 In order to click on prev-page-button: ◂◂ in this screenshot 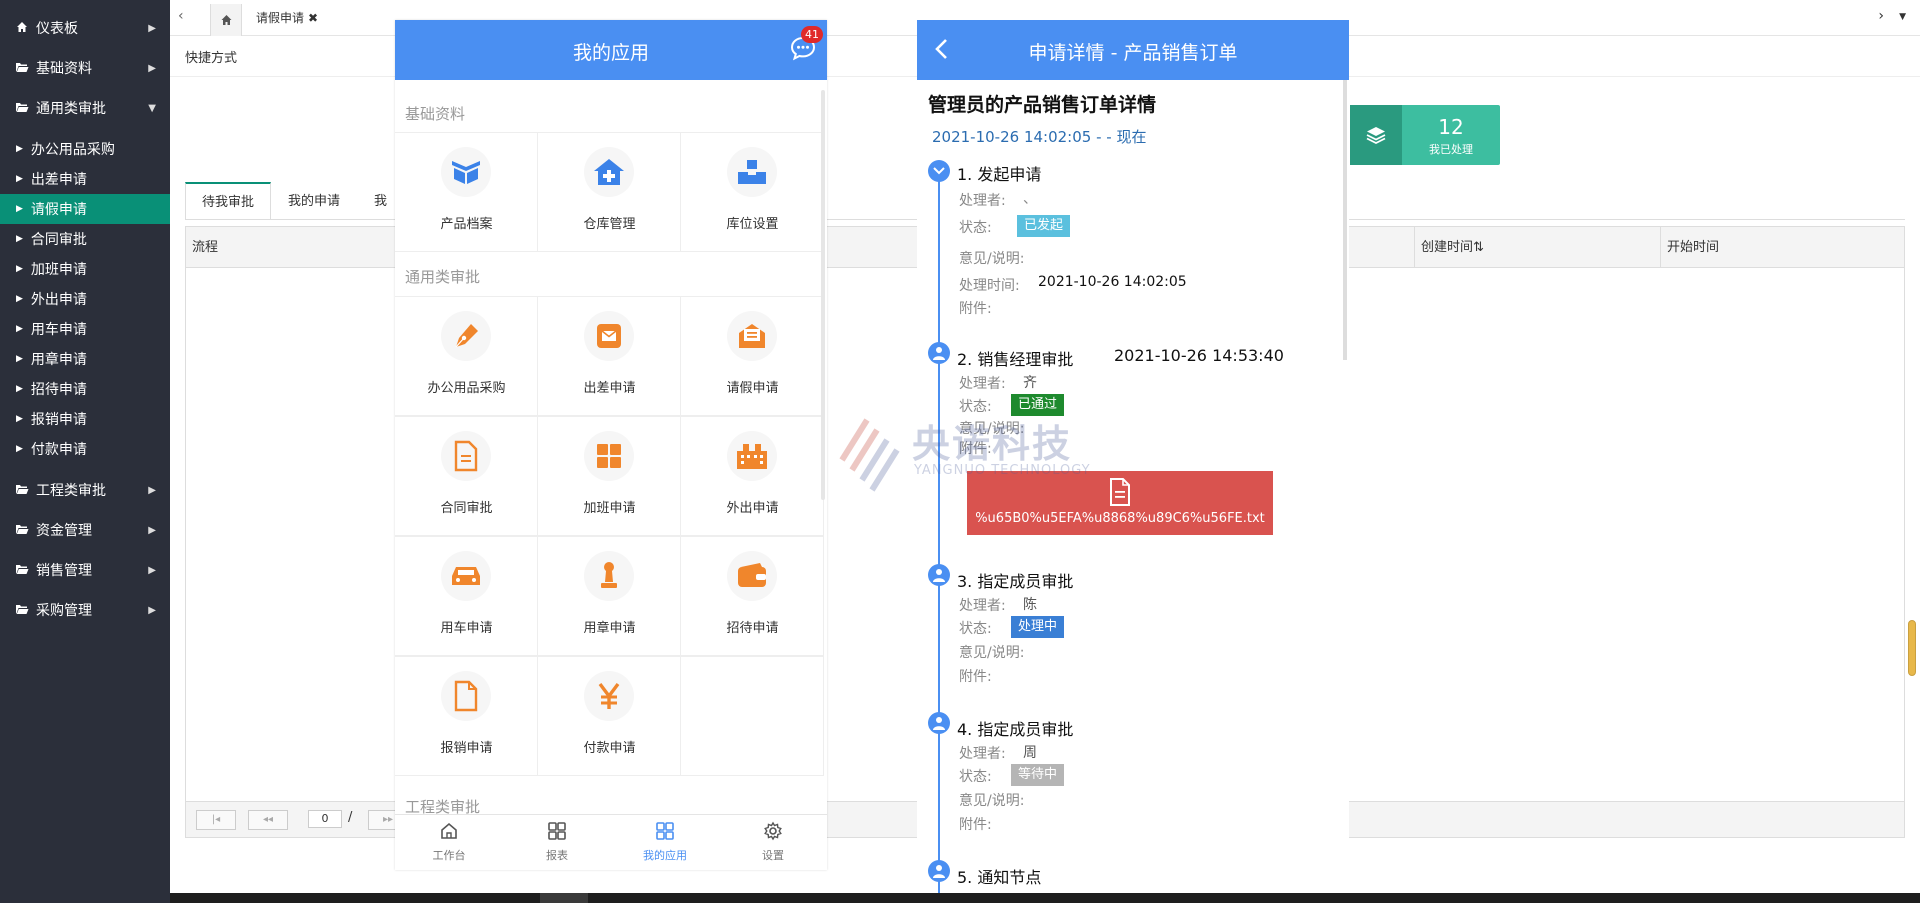, I will do `click(268, 820)`.